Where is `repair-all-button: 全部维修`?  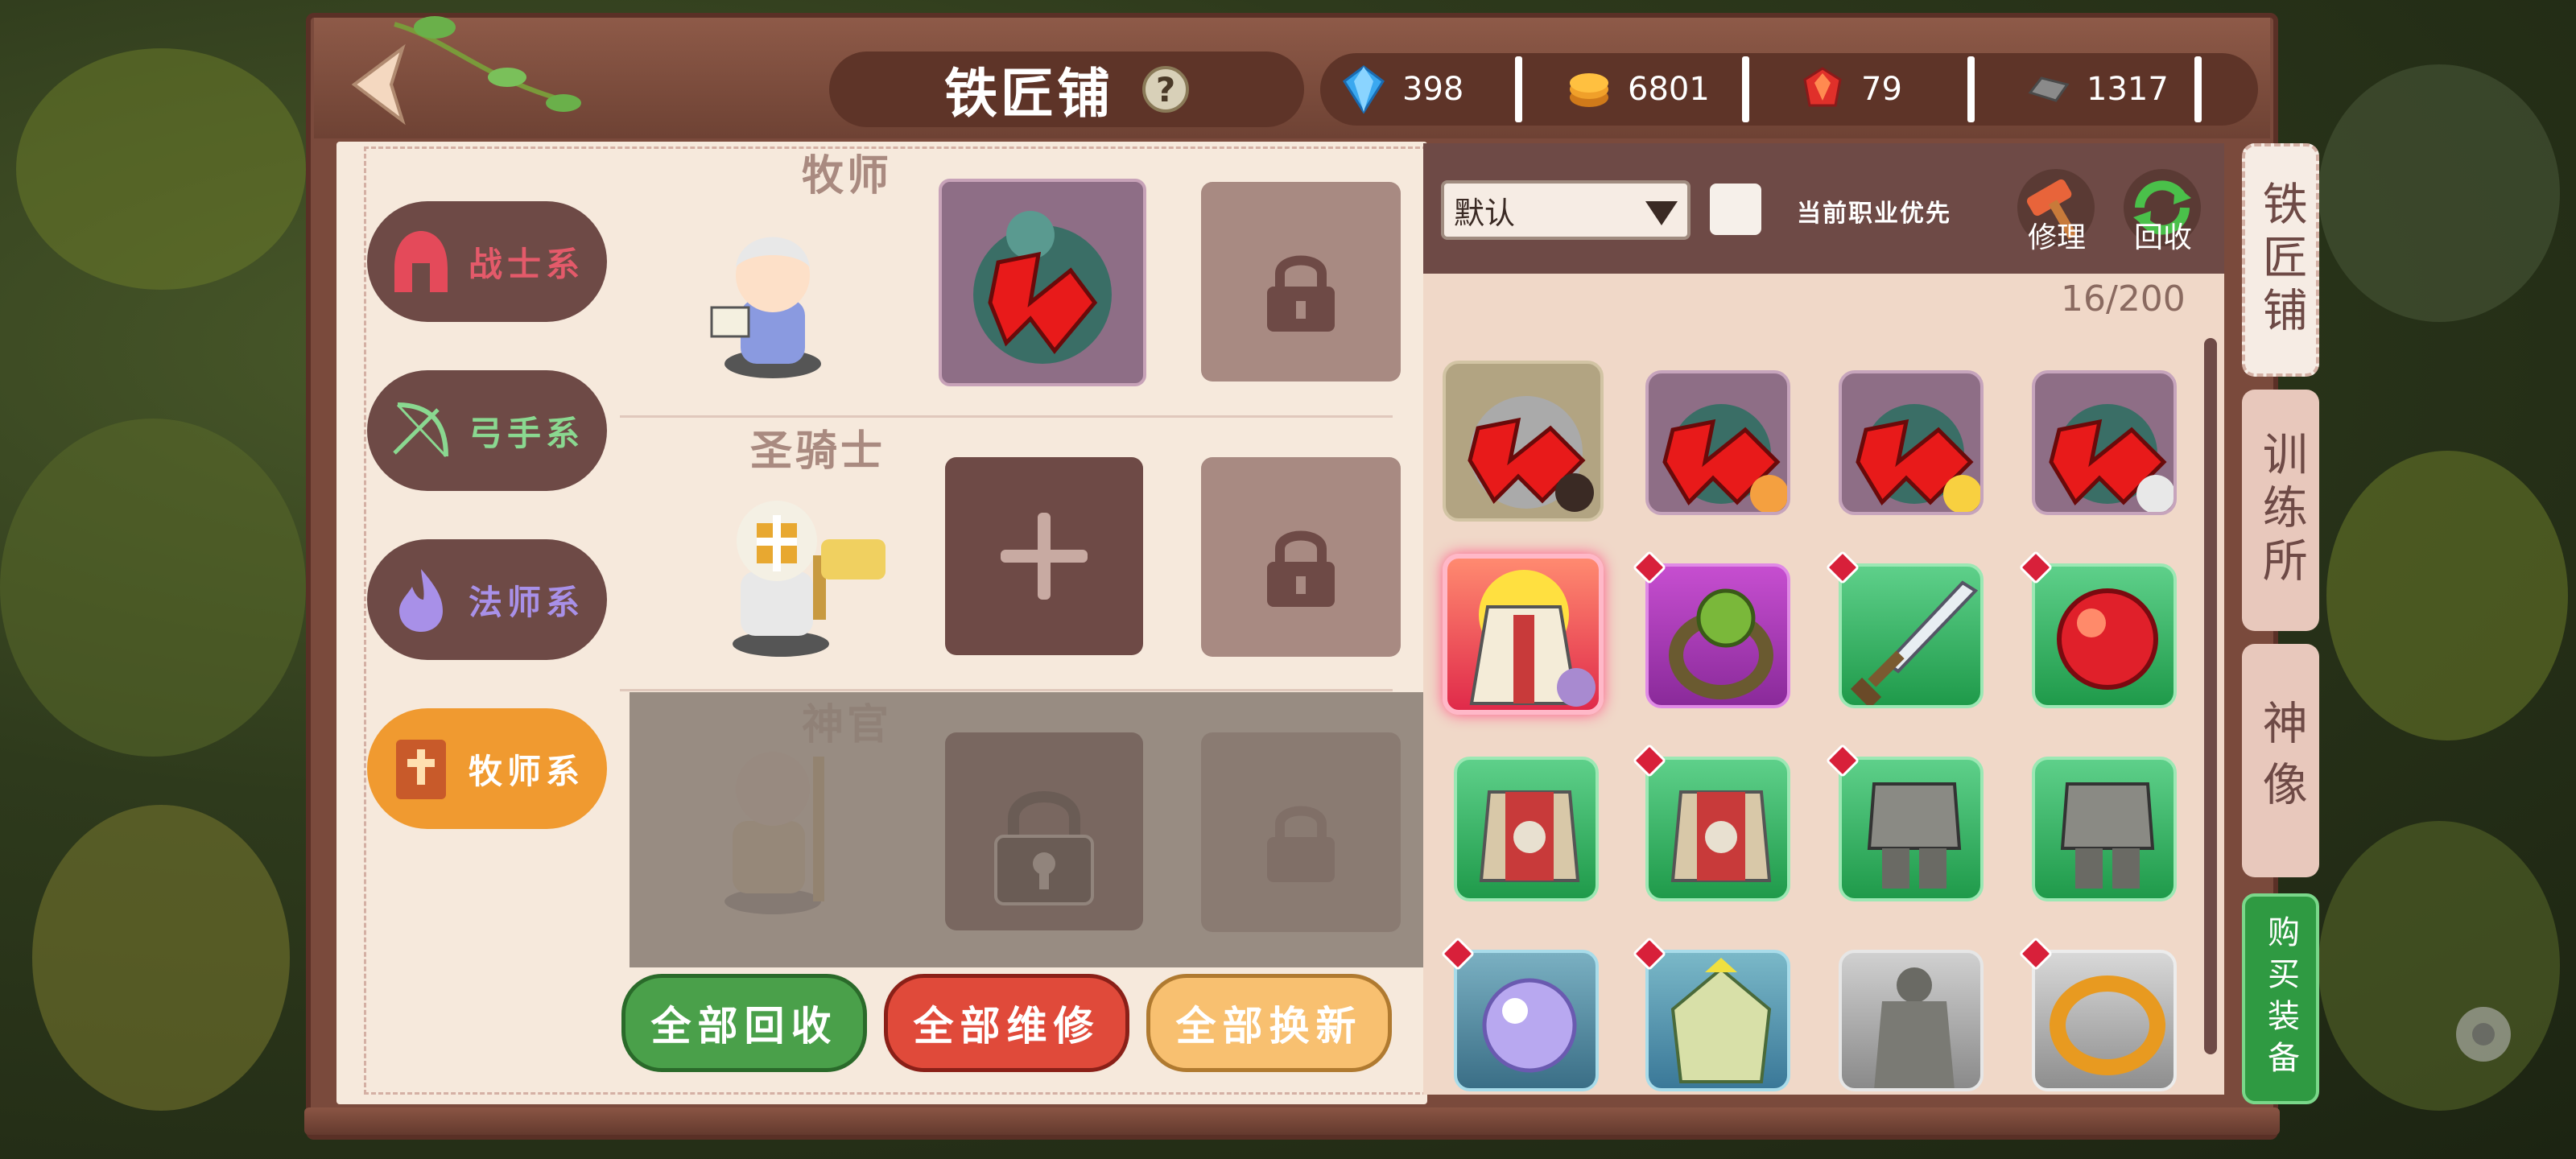 repair-all-button: 全部维修 is located at coordinates (1007, 1023).